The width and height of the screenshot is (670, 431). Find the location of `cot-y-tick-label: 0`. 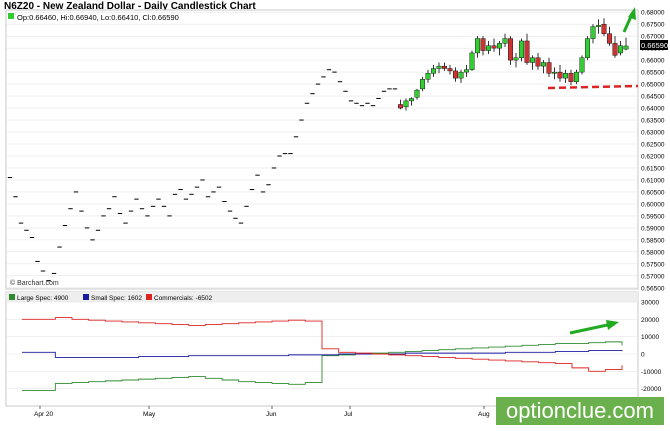

cot-y-tick-label: 0 is located at coordinates (643, 355).